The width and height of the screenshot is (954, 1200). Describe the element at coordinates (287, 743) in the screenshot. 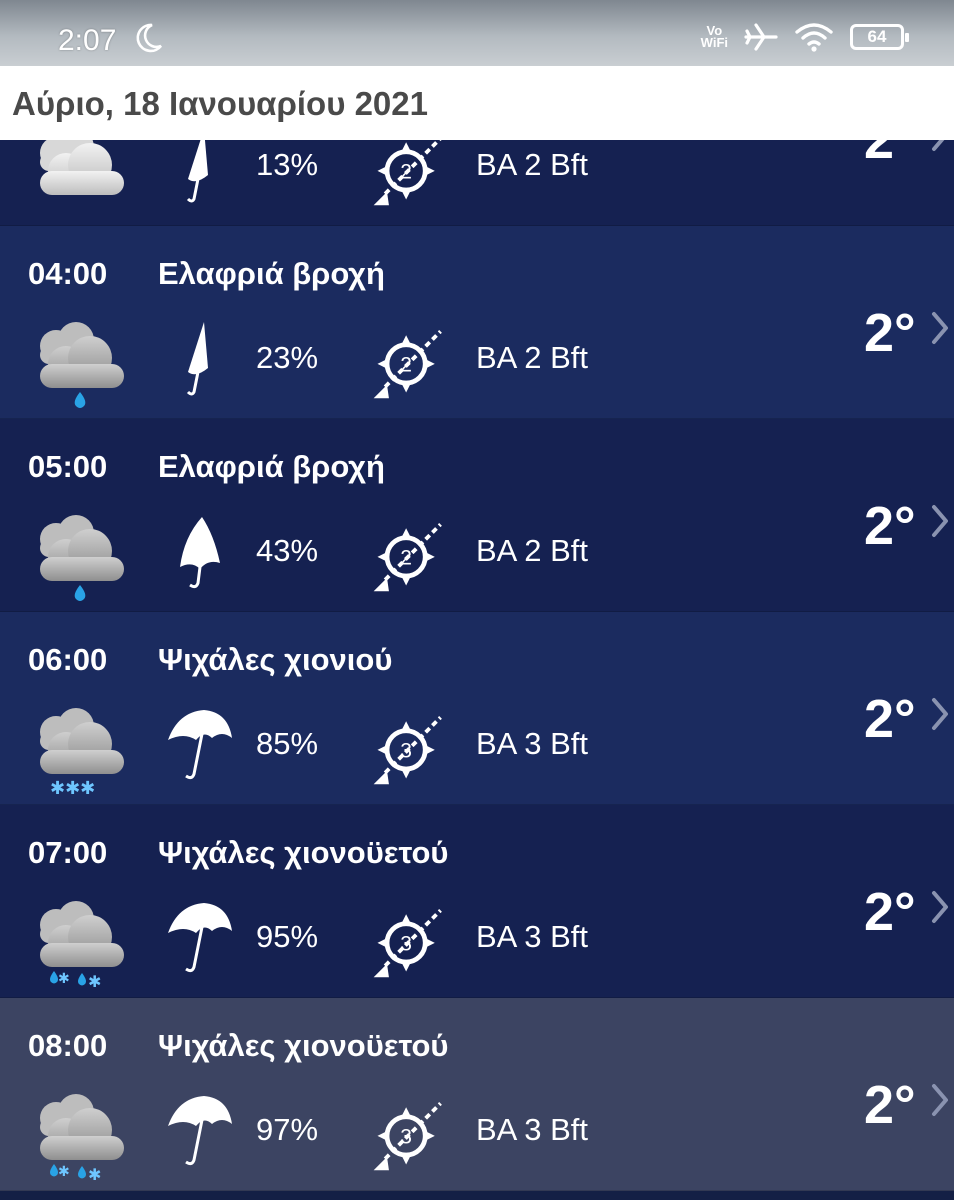

I see `precipitation-chance: 85%` at that location.